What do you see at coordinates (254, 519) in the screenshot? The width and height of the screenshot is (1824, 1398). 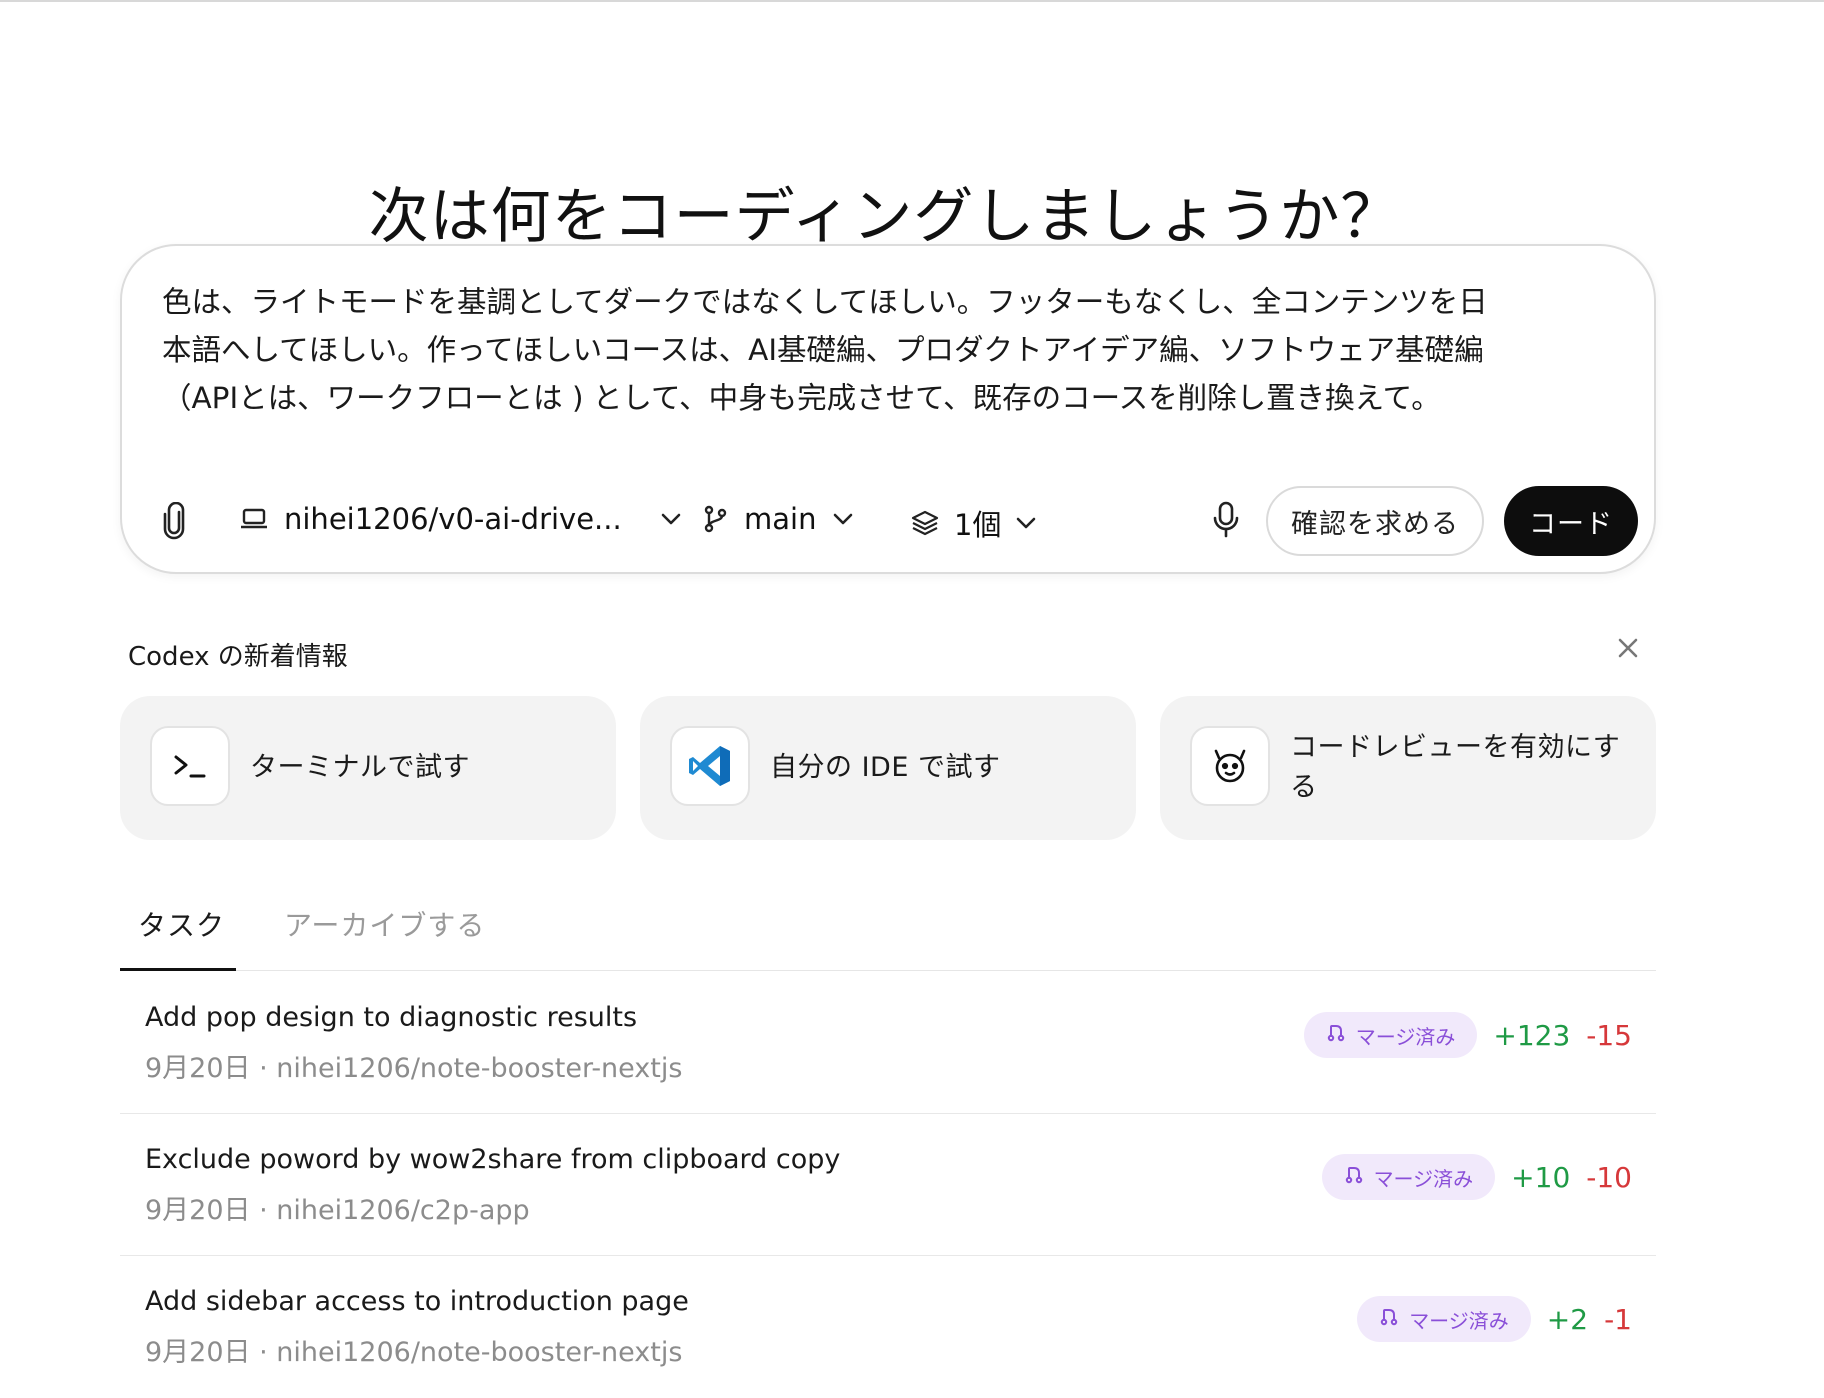 I see `laptop-icon` at bounding box center [254, 519].